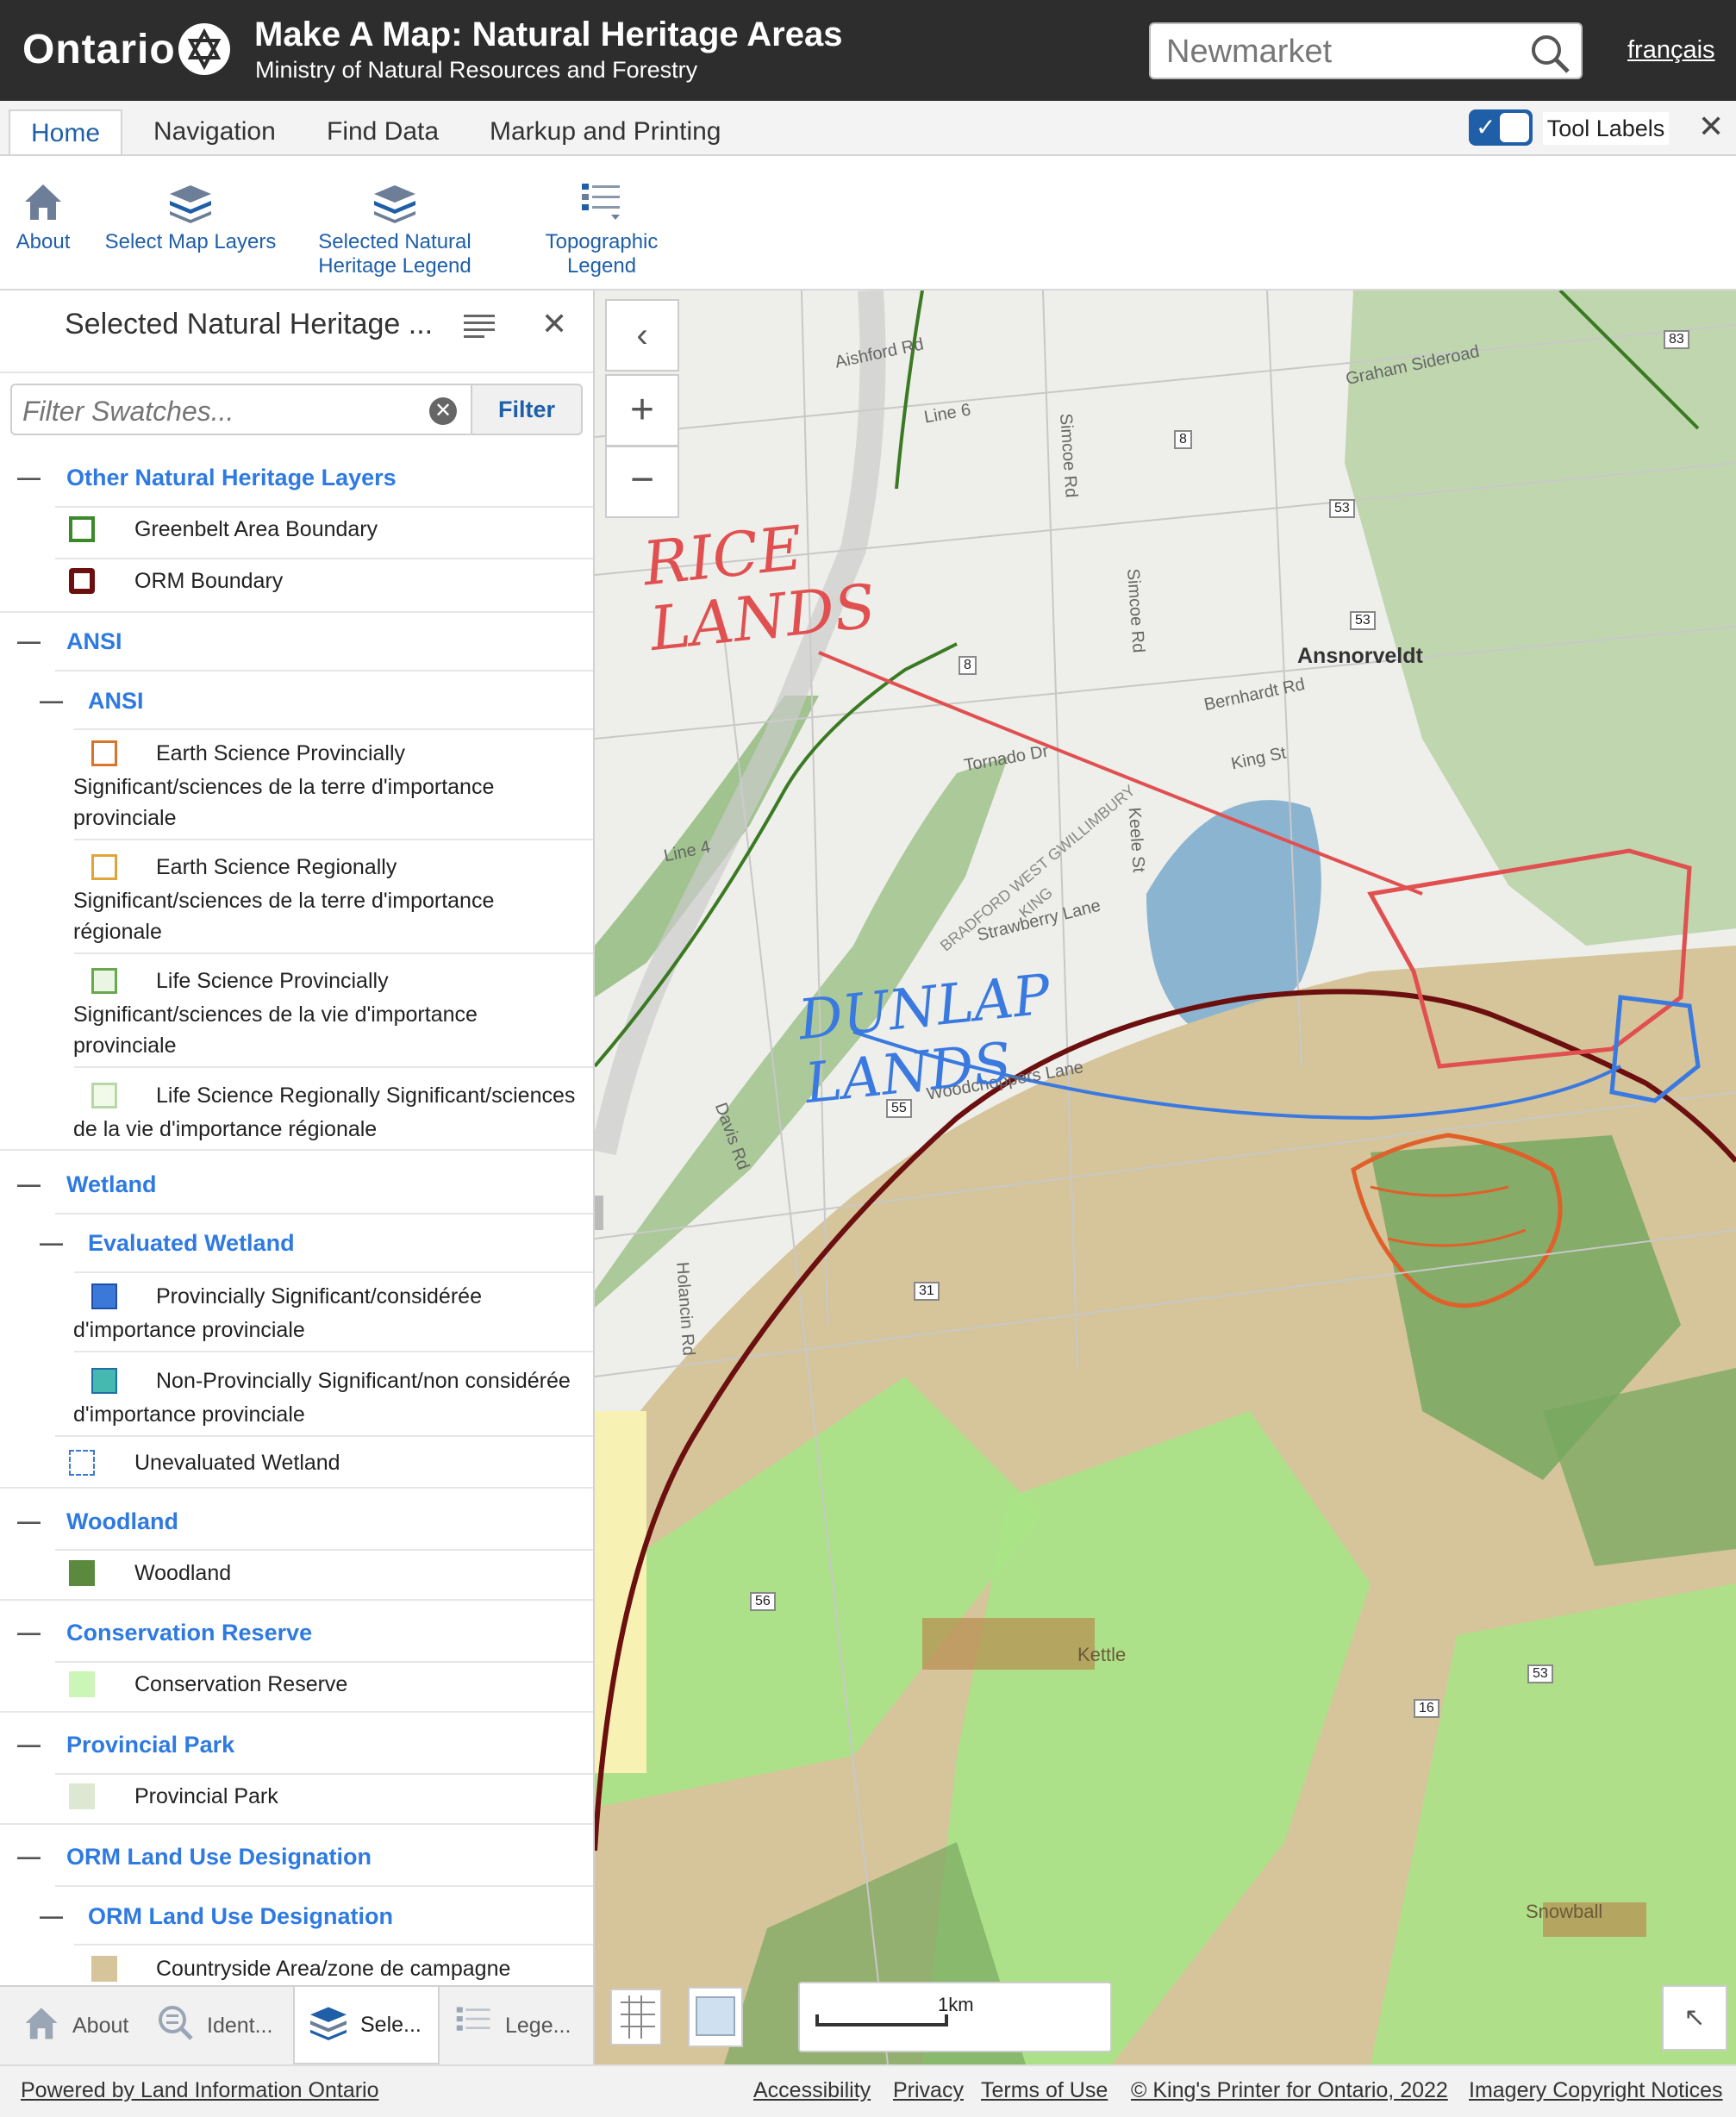 The image size is (1736, 2117). I want to click on selected-natural-heritage-legend-button: Selected Natural Heritage Legend, so click(394, 217).